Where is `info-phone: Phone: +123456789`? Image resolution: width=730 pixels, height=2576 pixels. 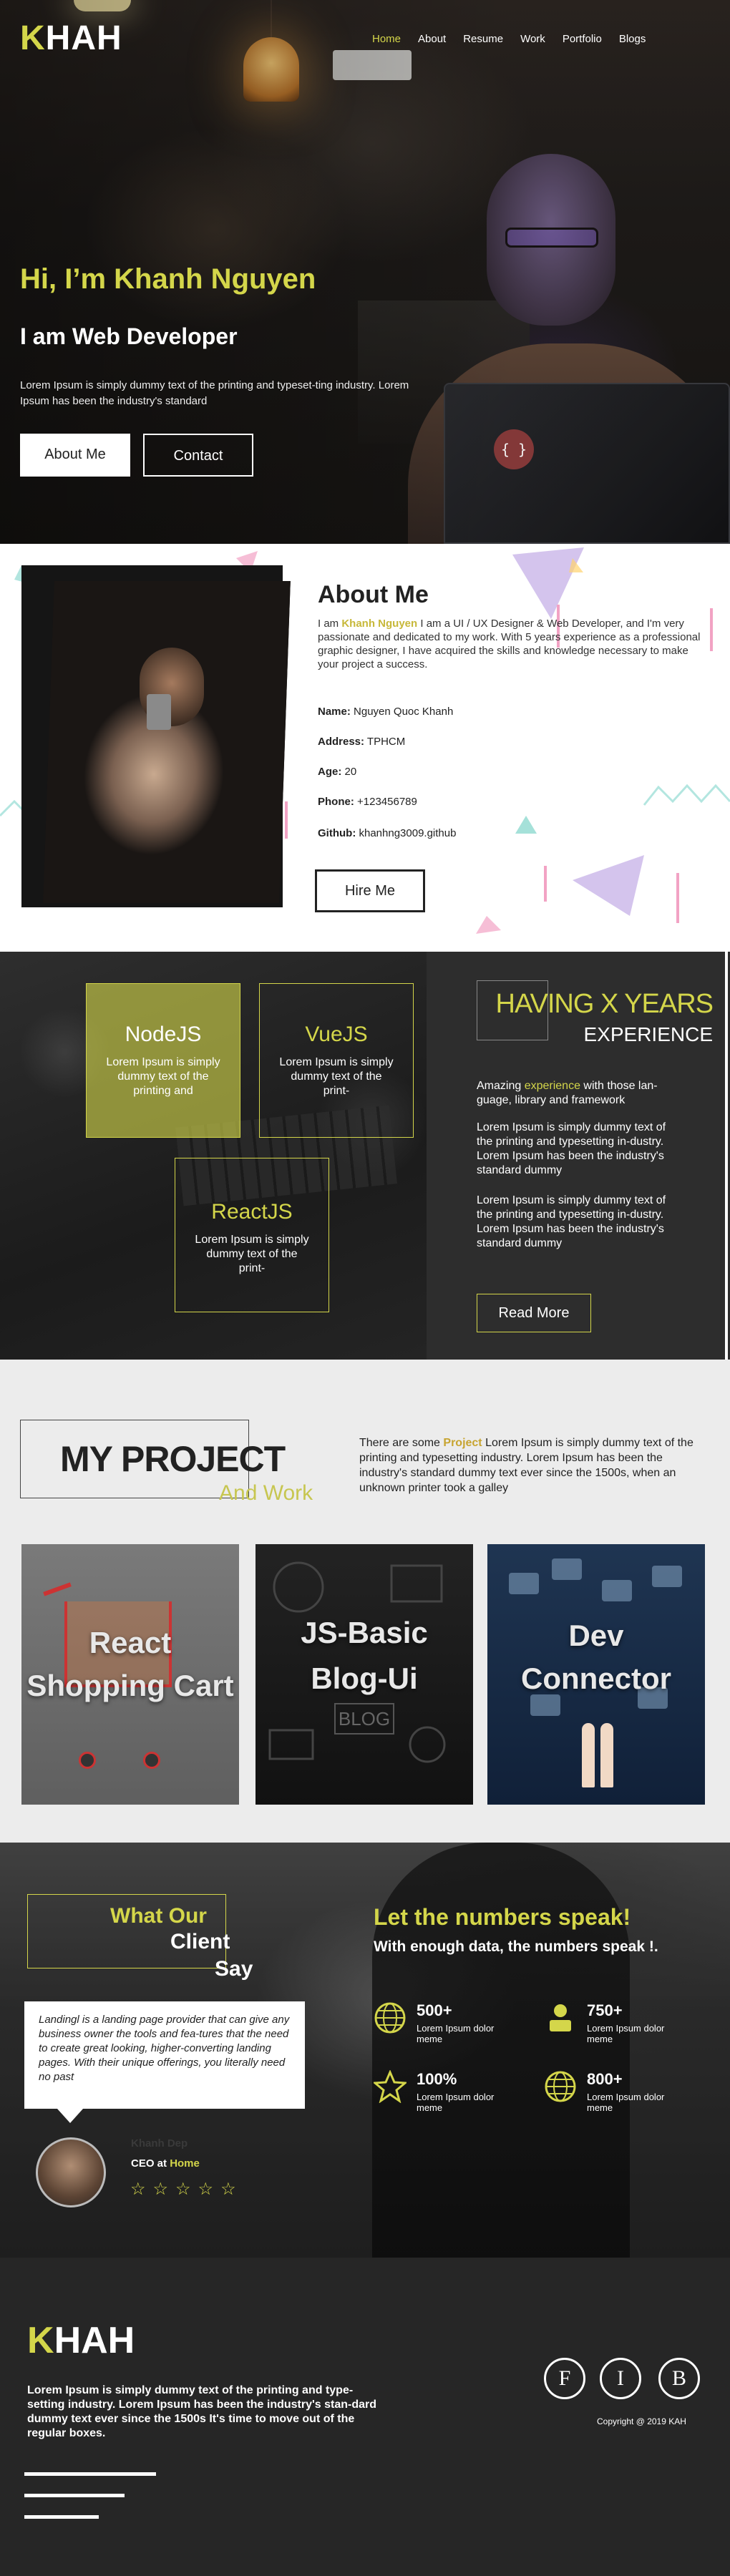
info-phone: Phone: +123456789 is located at coordinates (367, 802).